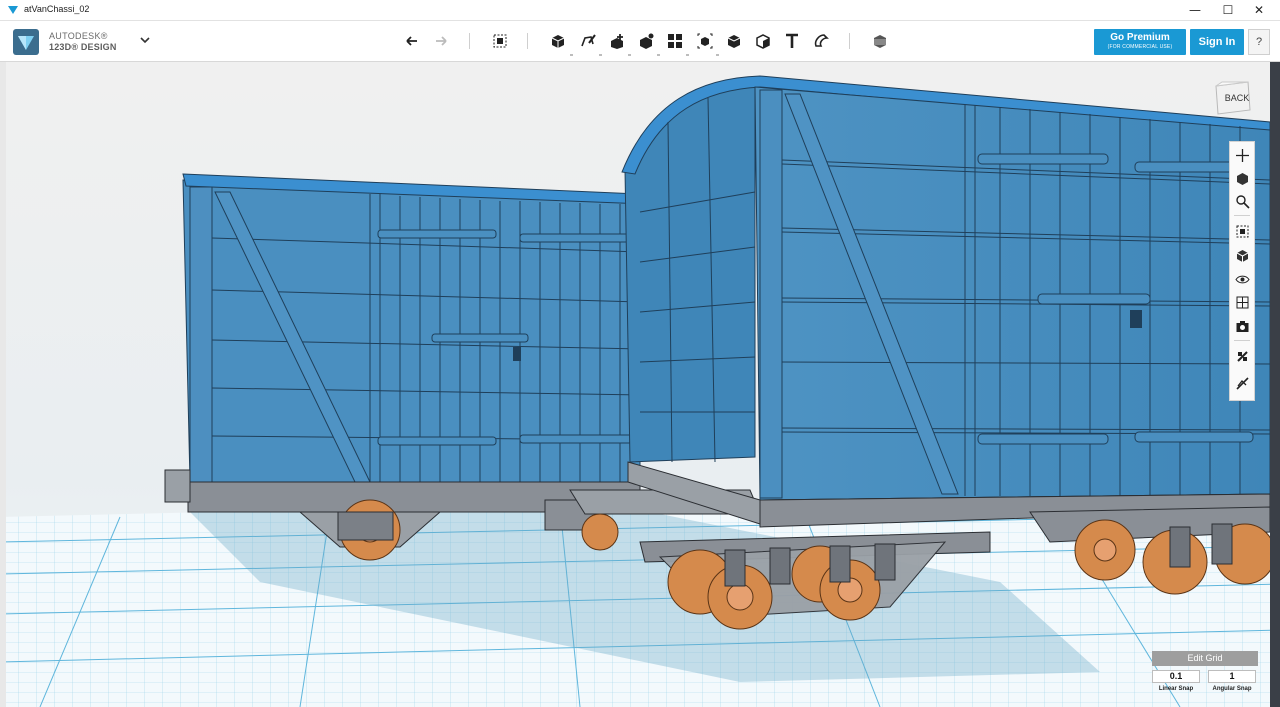 The height and width of the screenshot is (707, 1280). I want to click on grouping-button, so click(705, 41).